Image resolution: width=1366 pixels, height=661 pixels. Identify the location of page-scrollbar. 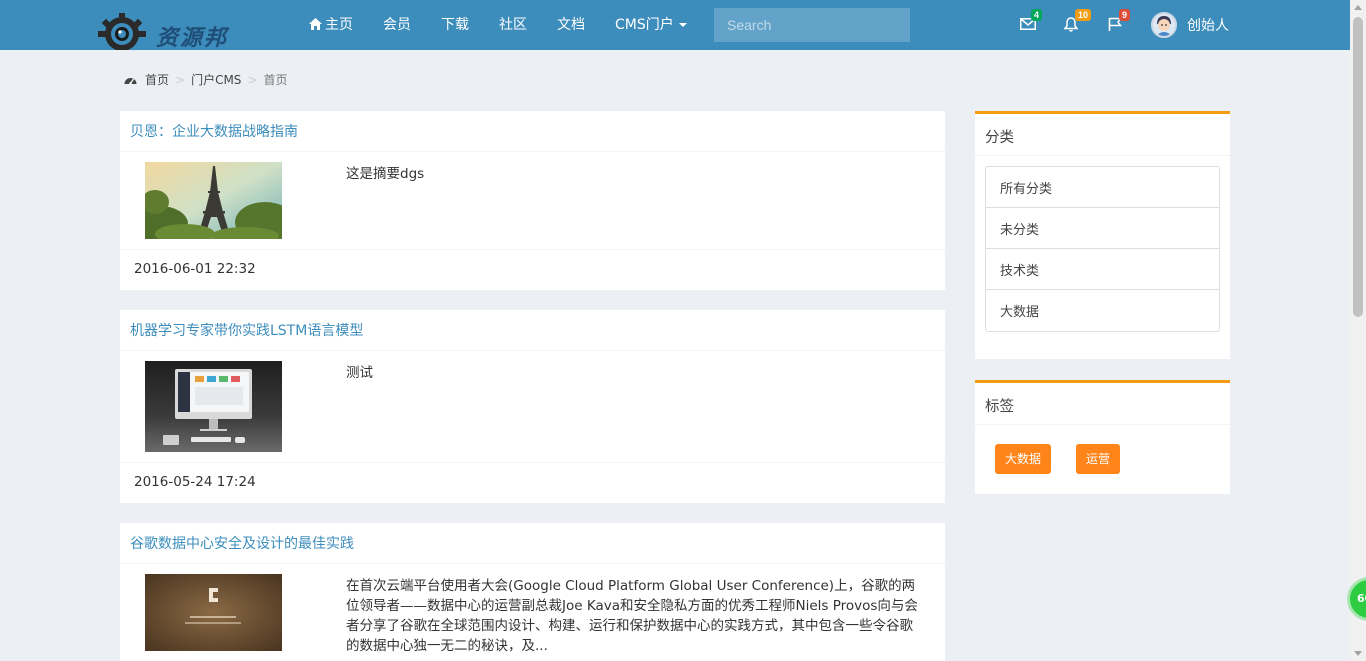
(1358, 330).